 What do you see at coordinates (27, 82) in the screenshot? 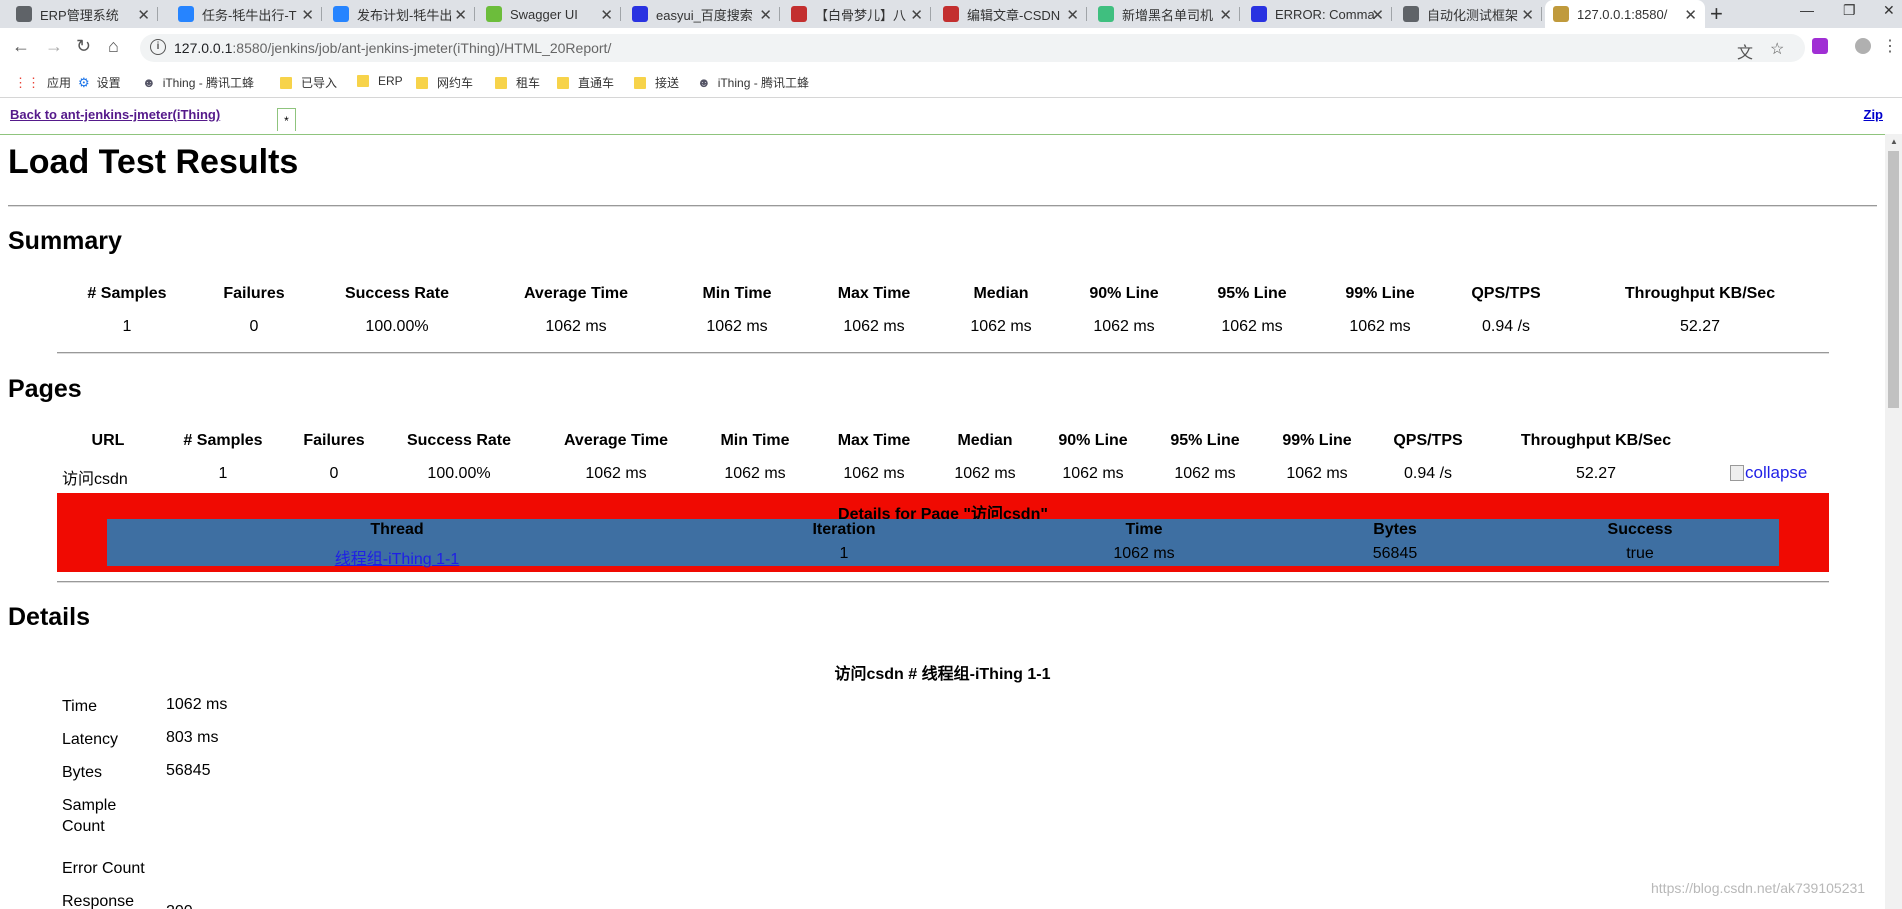
I see `apps-icon: ⋮⋮` at bounding box center [27, 82].